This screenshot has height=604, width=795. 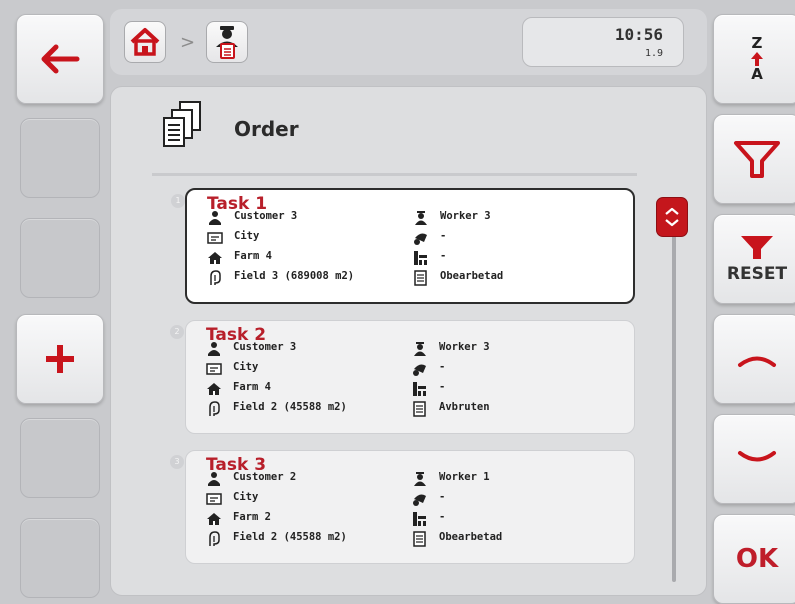 What do you see at coordinates (603, 42) in the screenshot?
I see `clock-display: 10:56 1.9` at bounding box center [603, 42].